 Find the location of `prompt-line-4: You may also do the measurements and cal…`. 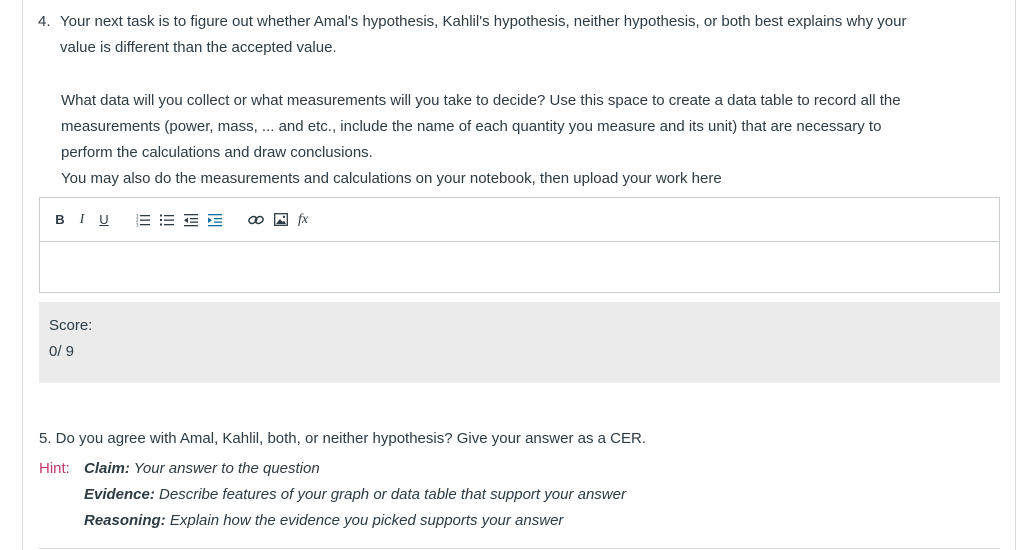

prompt-line-4: You may also do the measurements and cal… is located at coordinates (391, 178).